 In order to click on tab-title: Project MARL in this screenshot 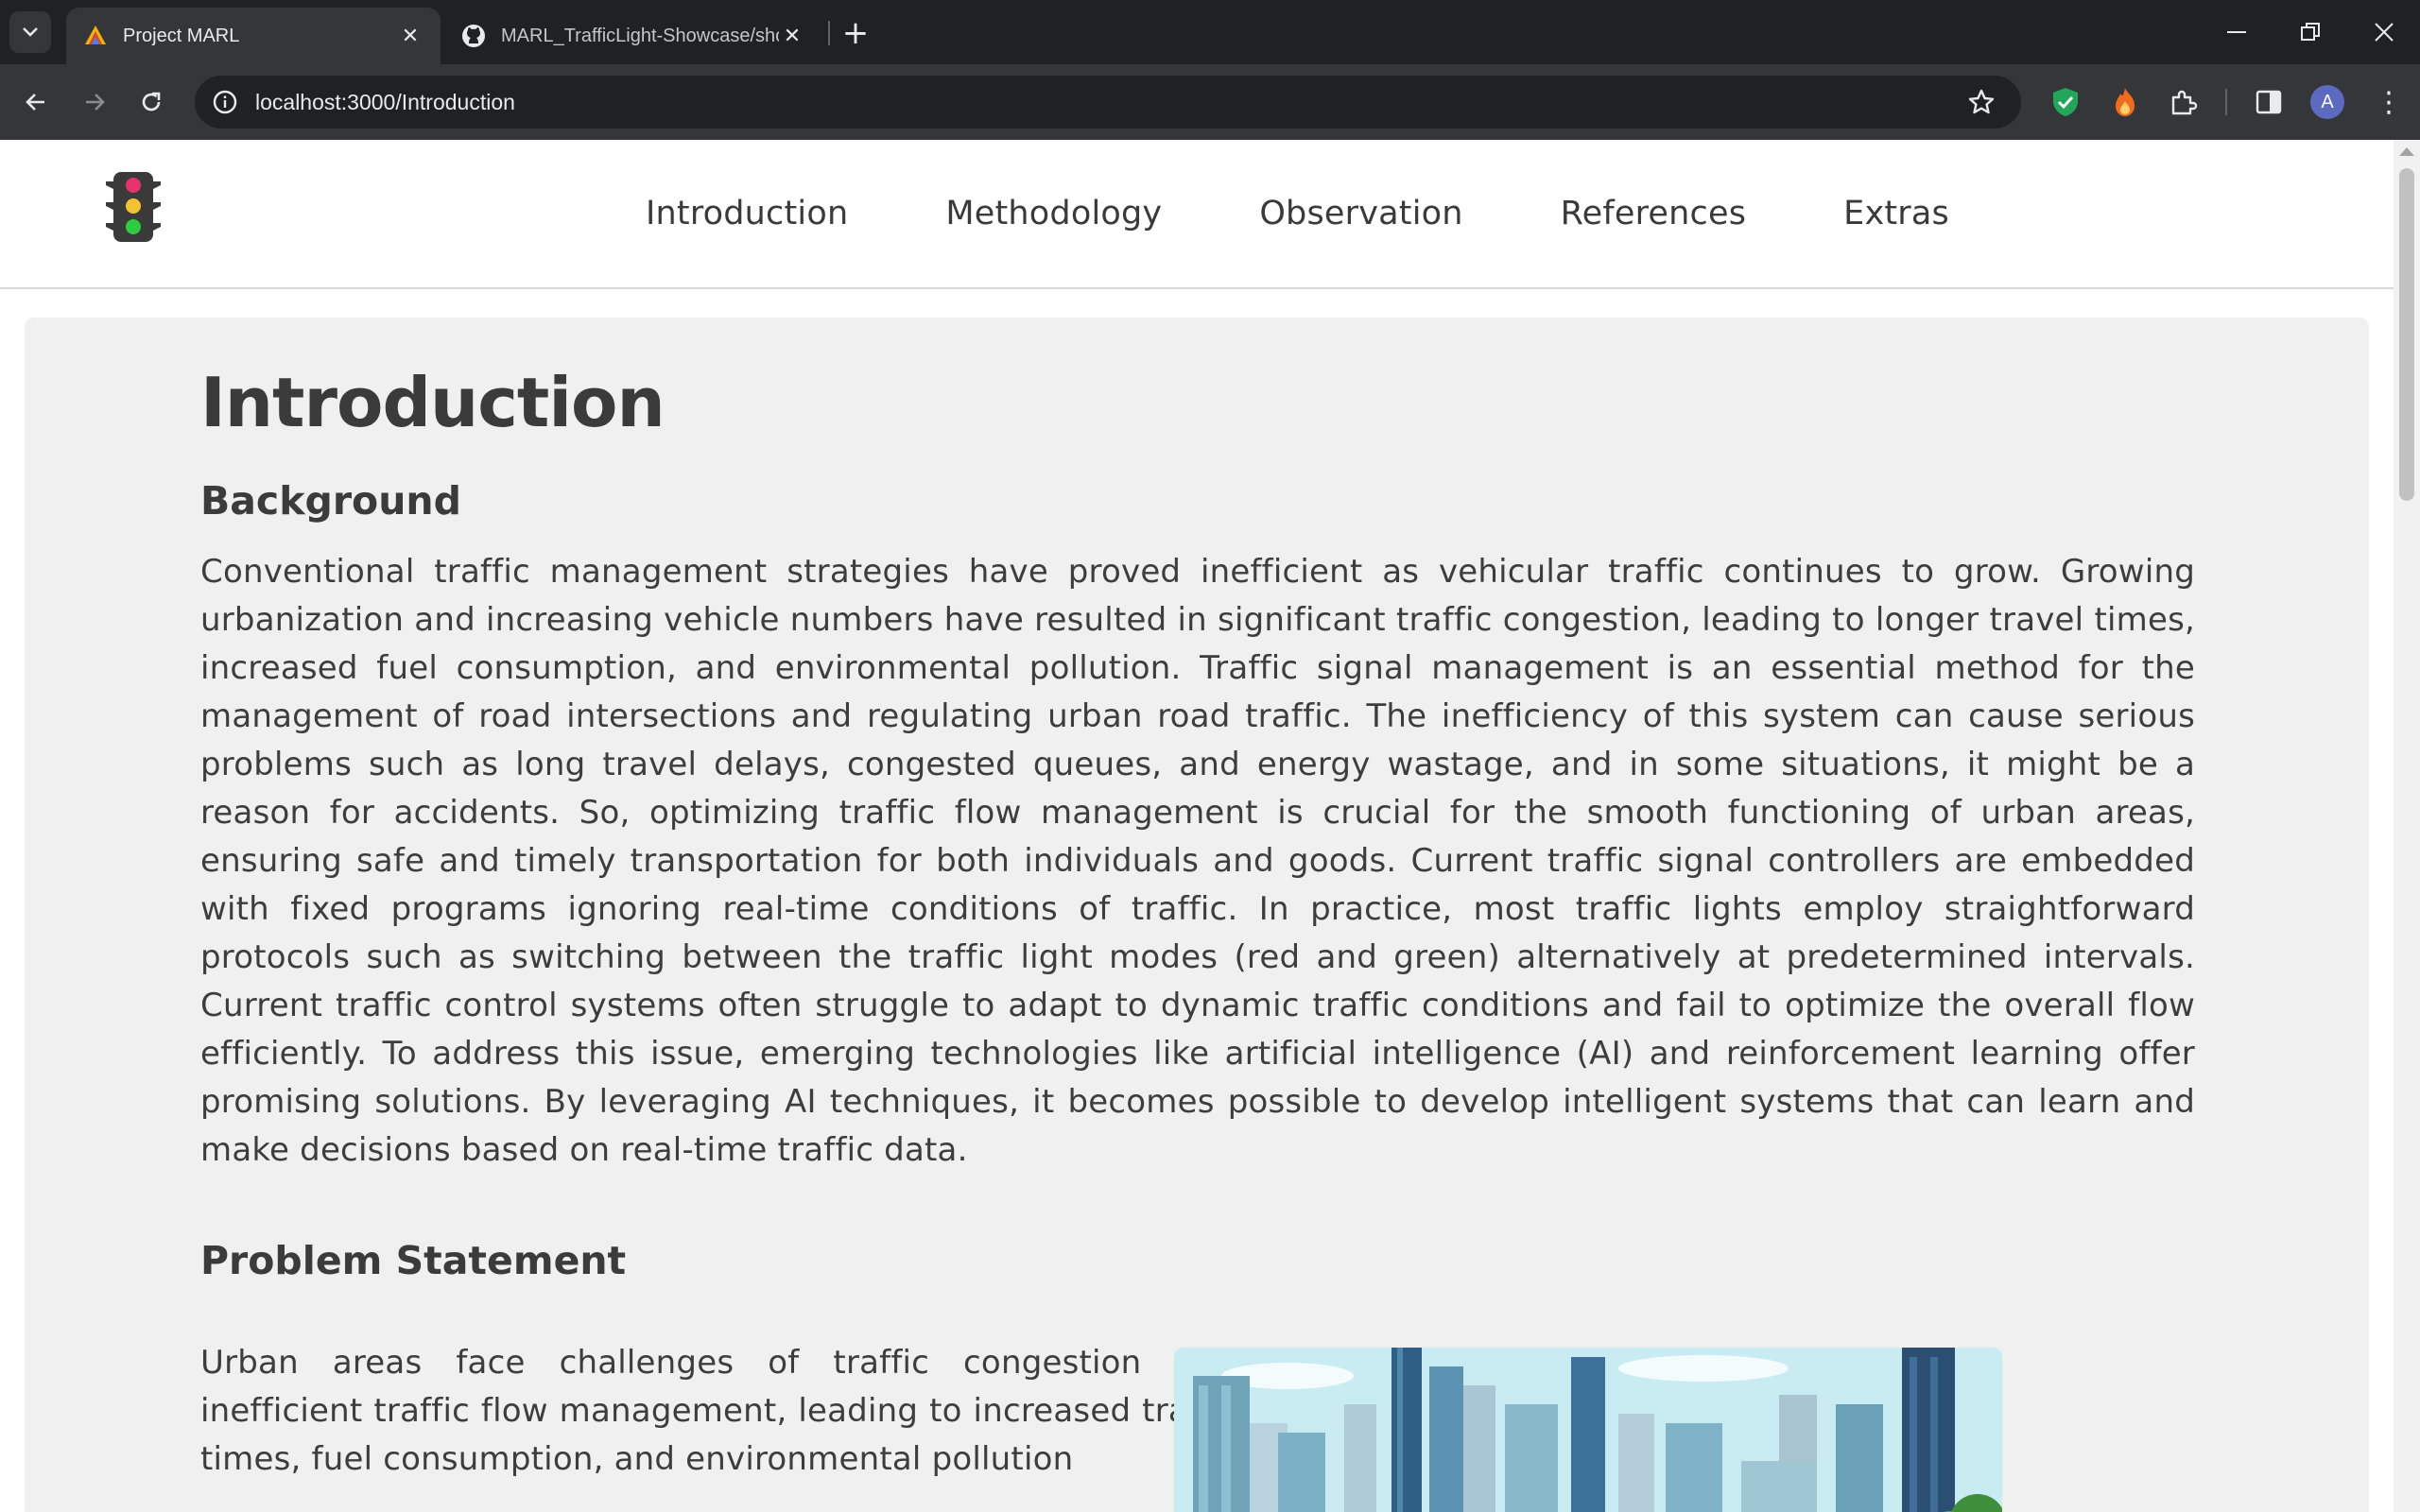, I will do `click(181, 35)`.